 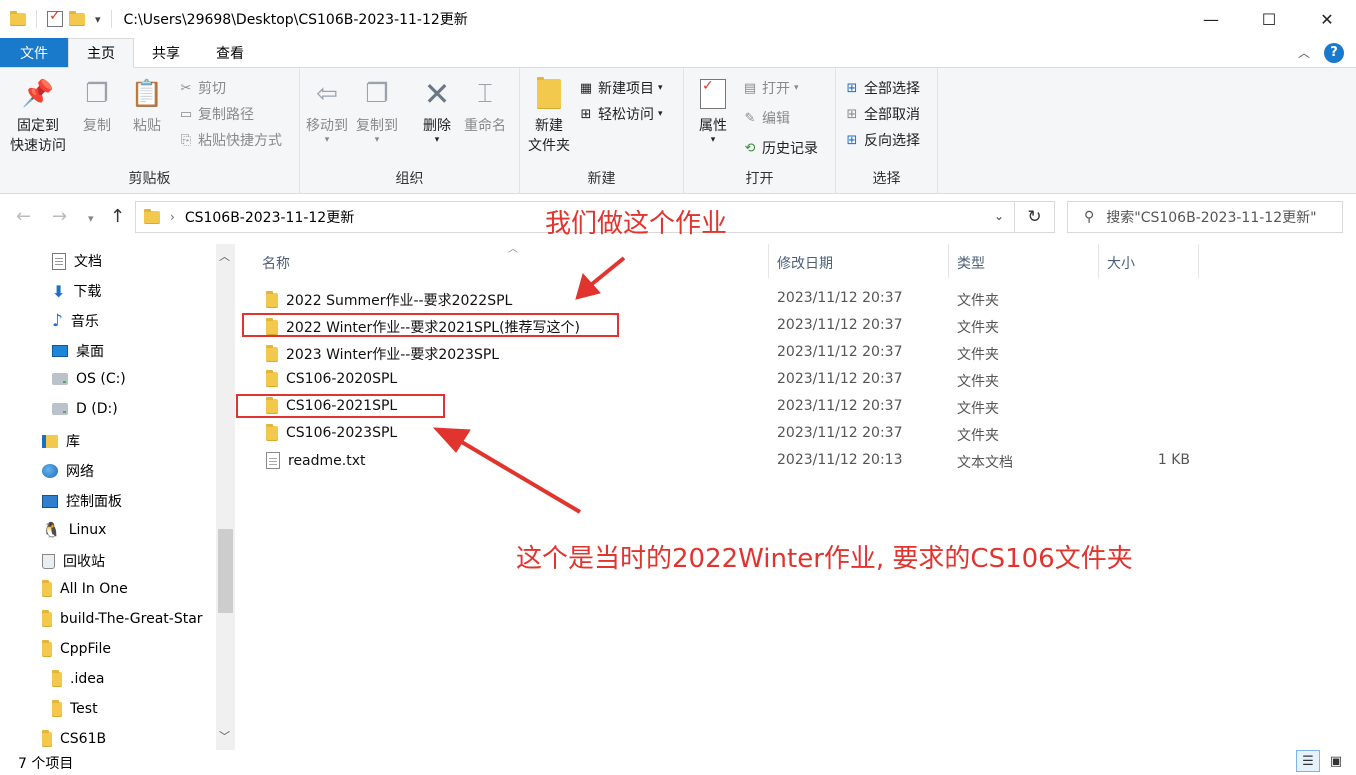 I want to click on tab-home: 主页, so click(x=101, y=53).